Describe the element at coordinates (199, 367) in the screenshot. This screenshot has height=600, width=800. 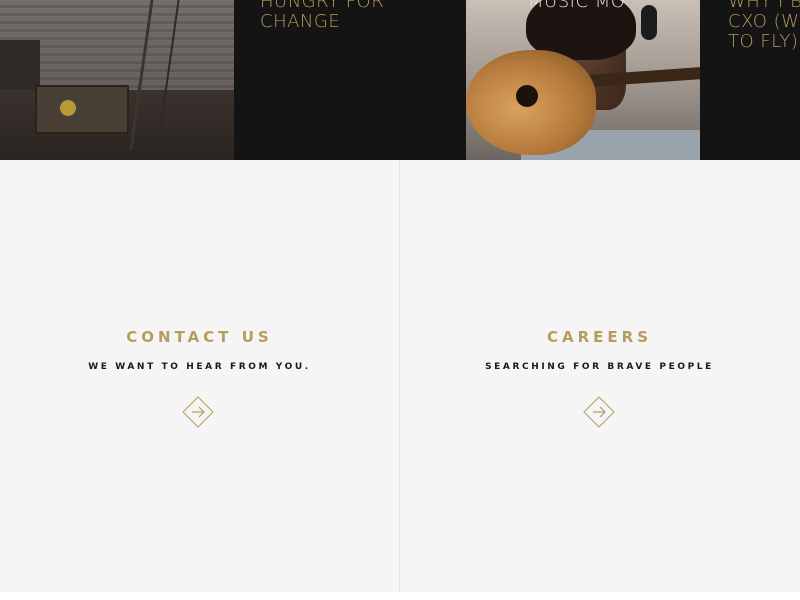
I see `contact-card-subtitle: WE WANT TO HEAR FROM YOU.` at that location.